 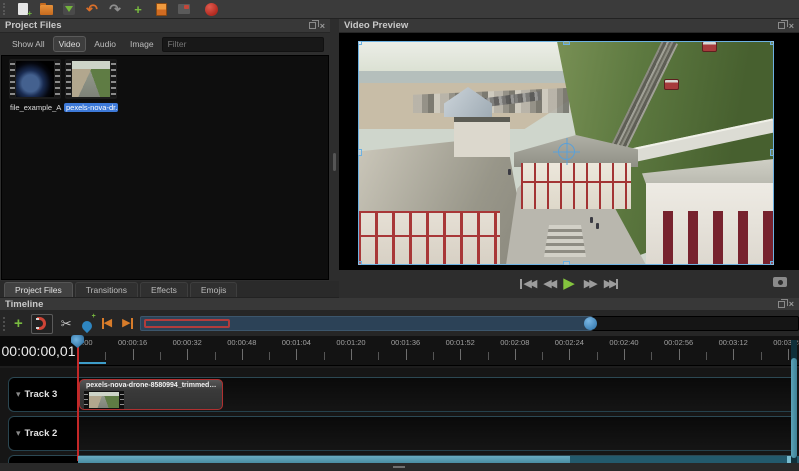 I want to click on tab-project-files: Project Files, so click(x=38, y=289).